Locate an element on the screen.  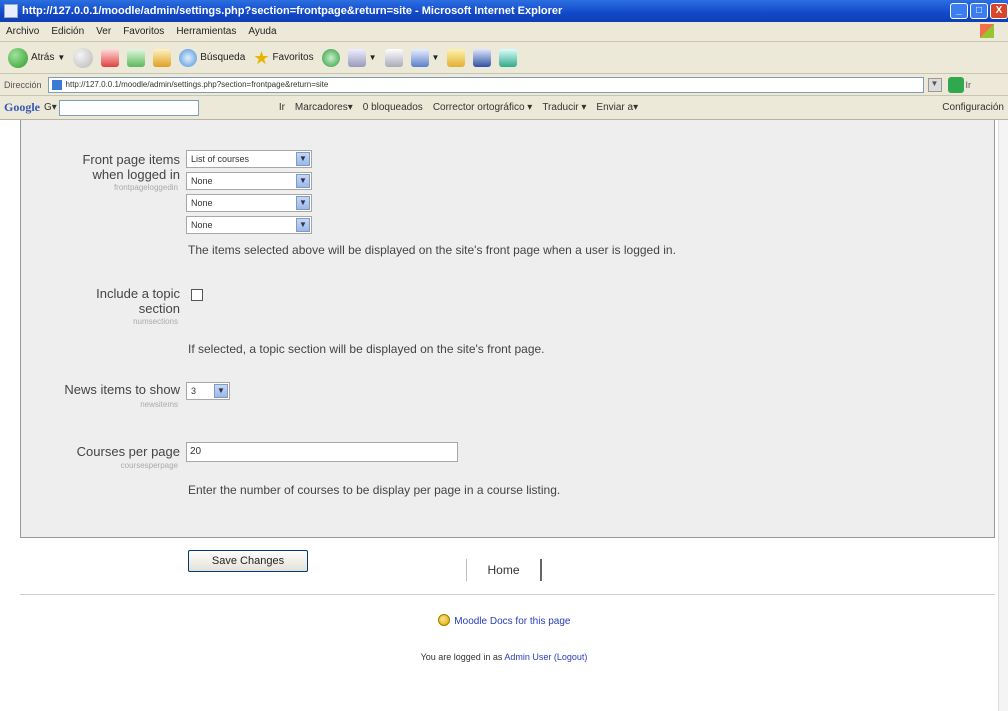
frontpage-item-select-1: List of courses ▼ is located at coordinates (249, 159).